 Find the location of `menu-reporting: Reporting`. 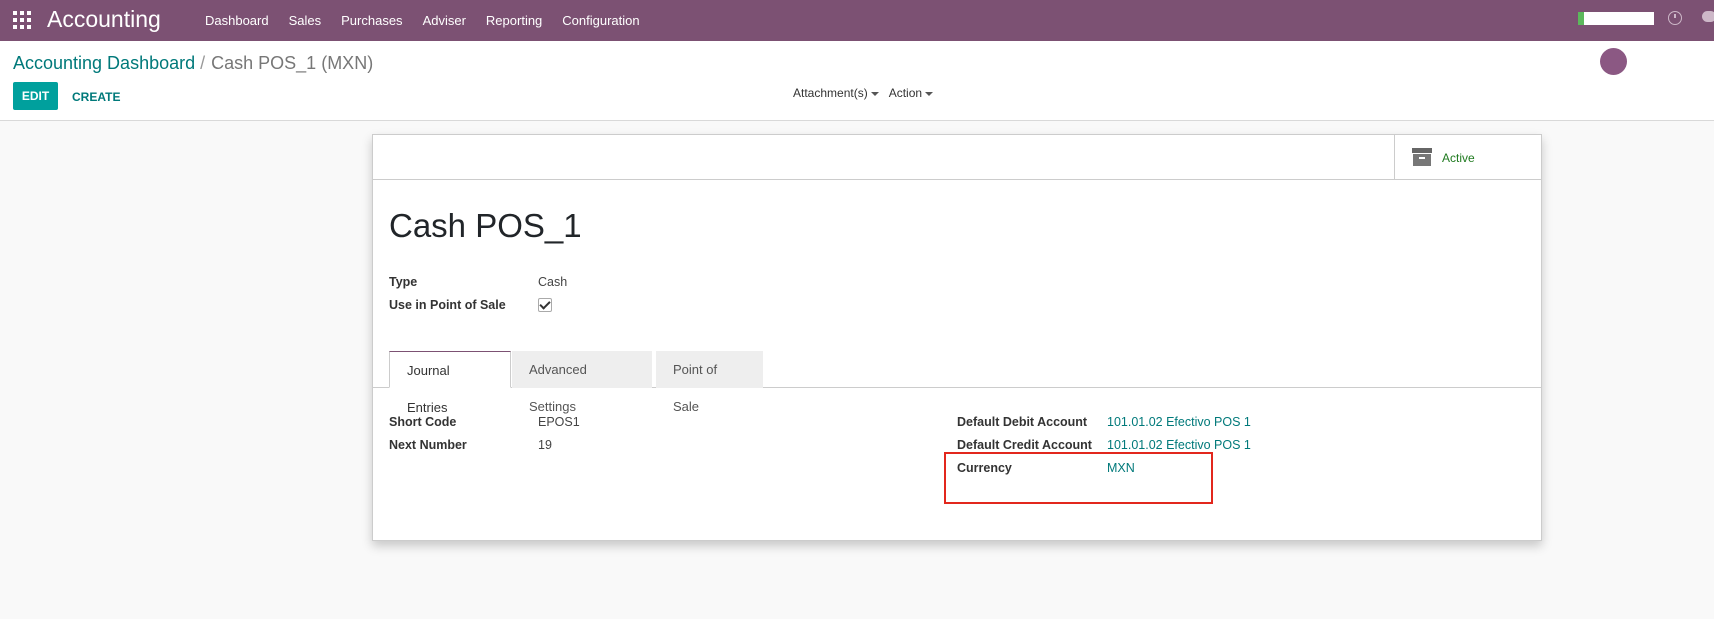

menu-reporting: Reporting is located at coordinates (514, 20).